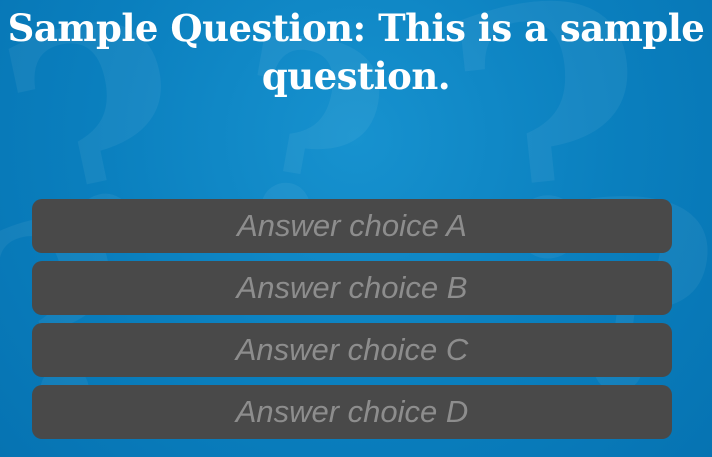 The height and width of the screenshot is (457, 712). I want to click on answer-choice-b-button: Answer choice B, so click(352, 288).